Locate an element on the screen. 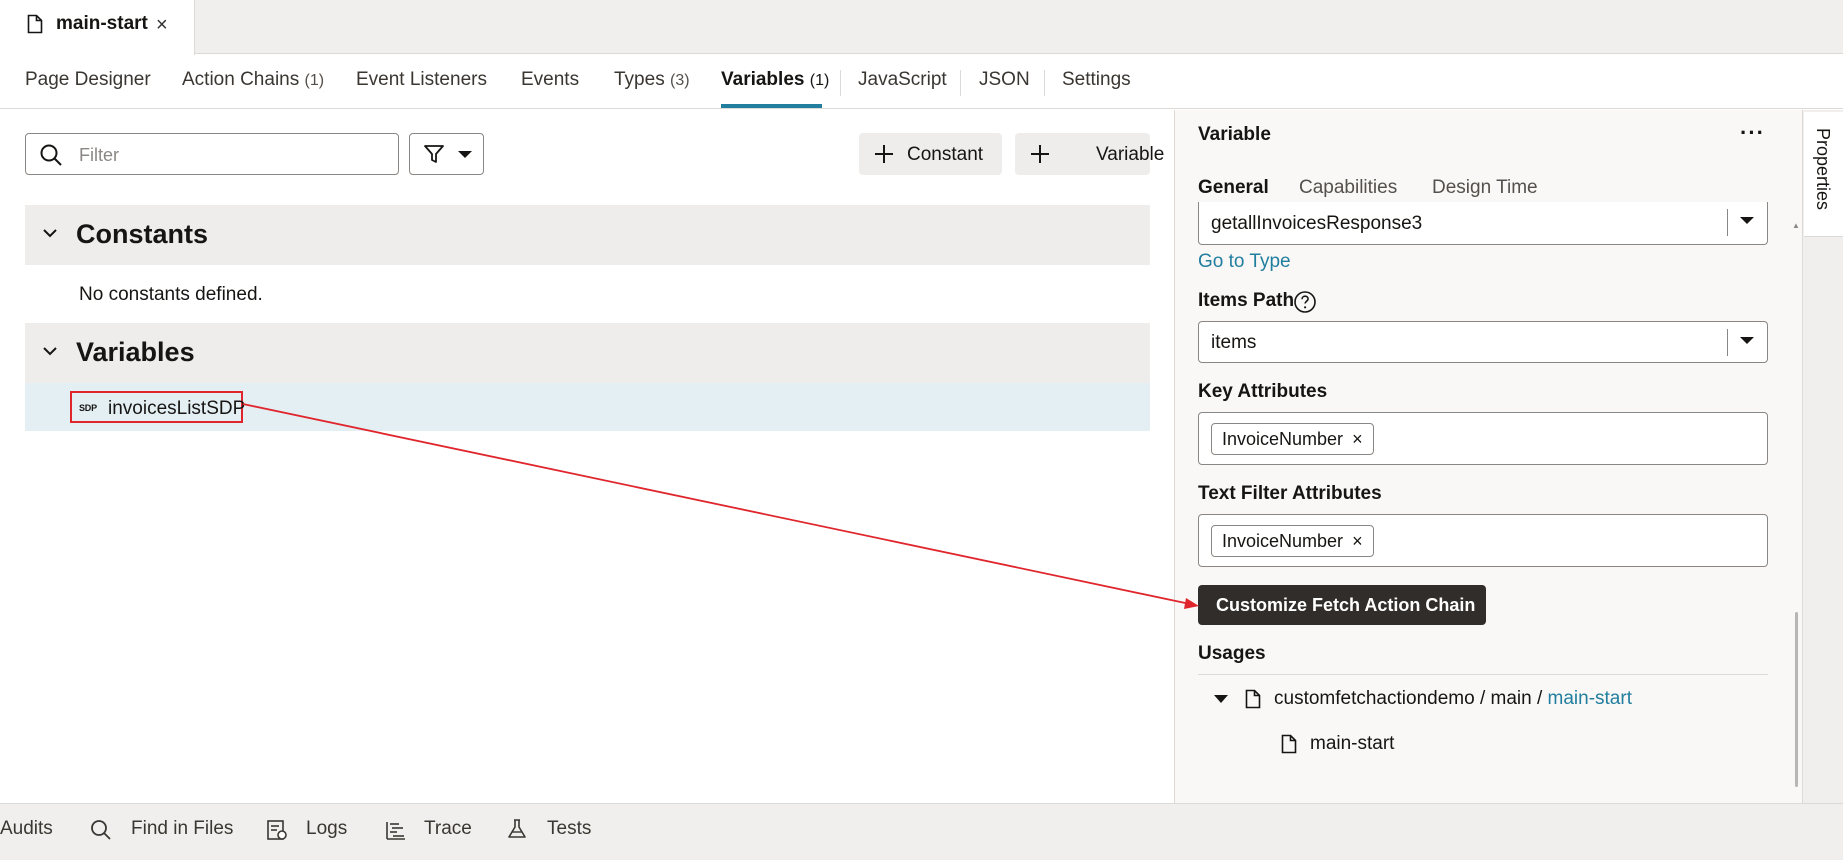  variables-section-header: Variables is located at coordinates (587, 353).